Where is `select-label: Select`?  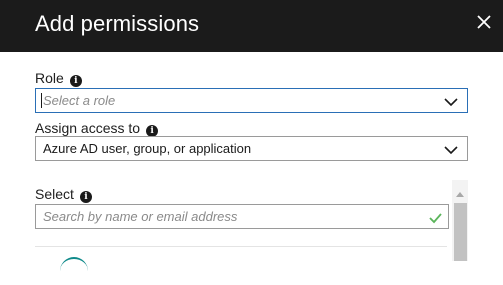 select-label: Select is located at coordinates (54, 194).